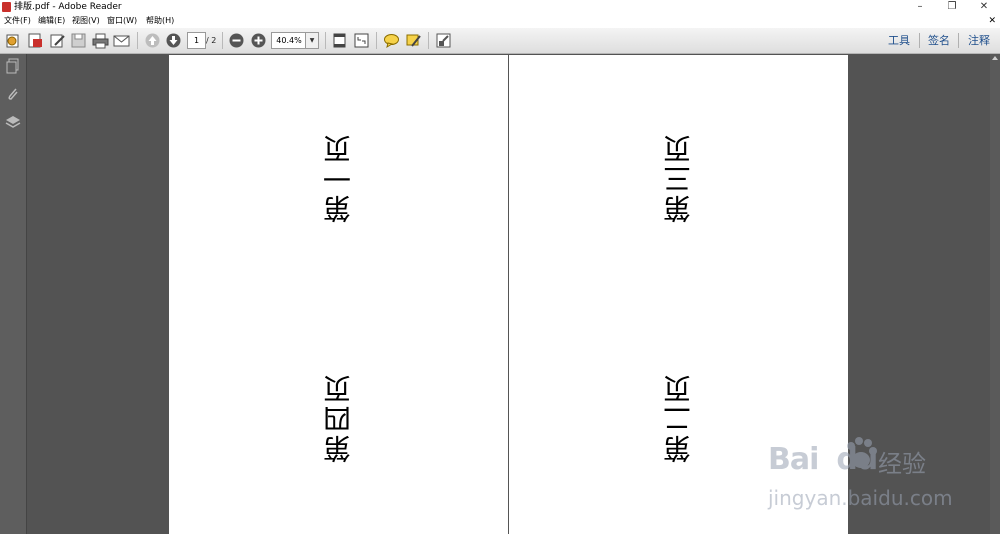  I want to click on close-window-button: ✕, so click(984, 7).